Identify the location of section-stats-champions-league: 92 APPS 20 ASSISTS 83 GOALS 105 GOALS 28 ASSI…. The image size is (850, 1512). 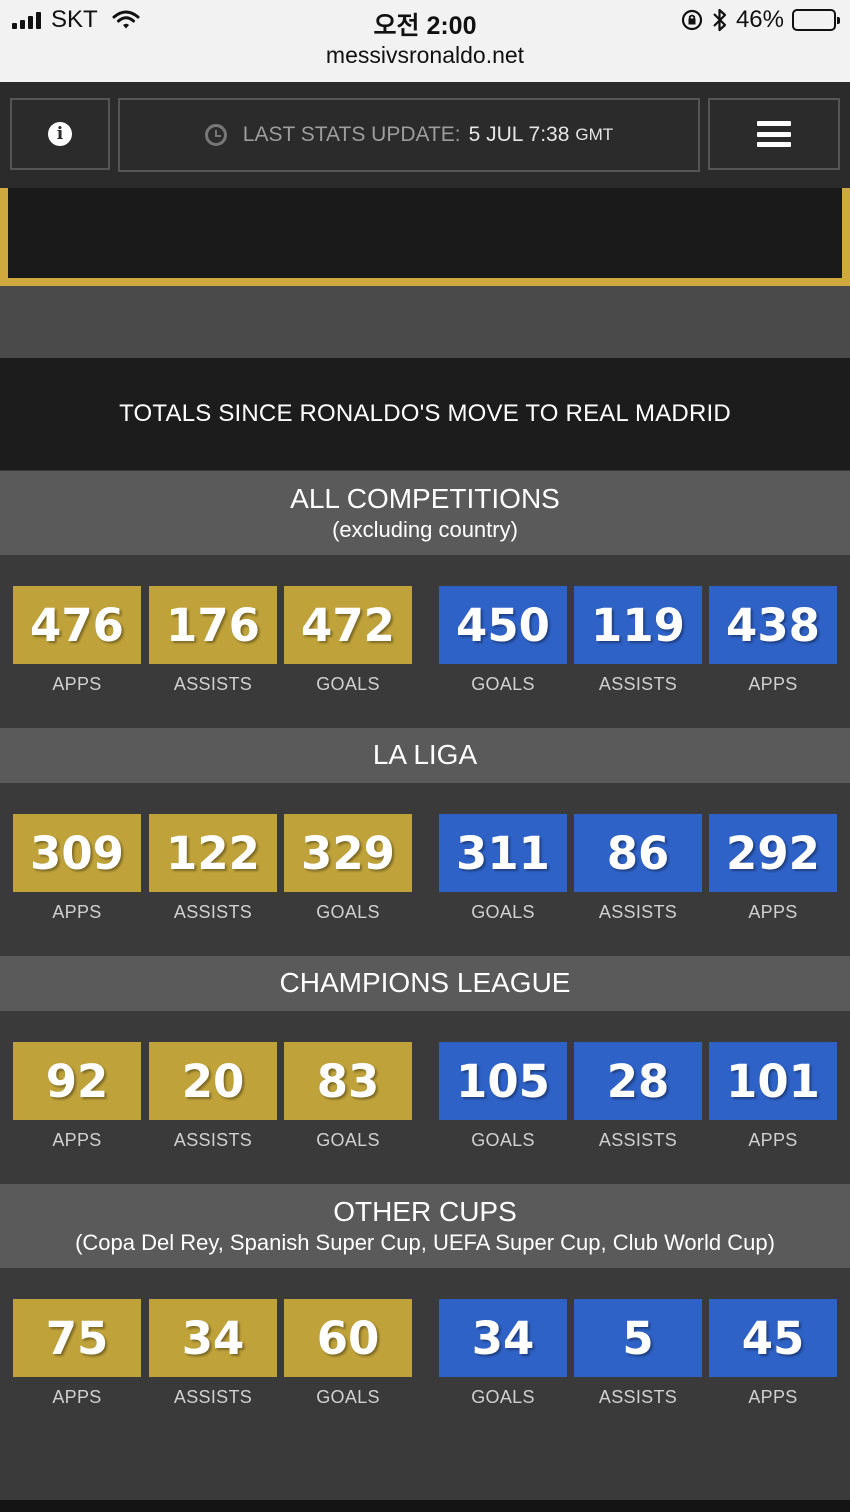
(425, 1097).